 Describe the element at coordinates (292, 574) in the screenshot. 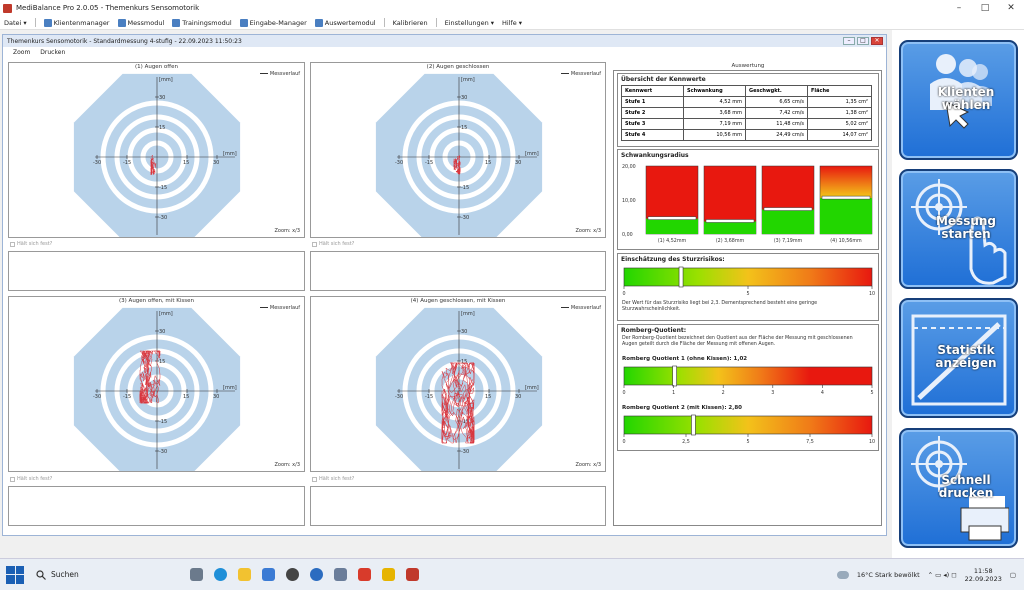

I see `dell-icon` at that location.